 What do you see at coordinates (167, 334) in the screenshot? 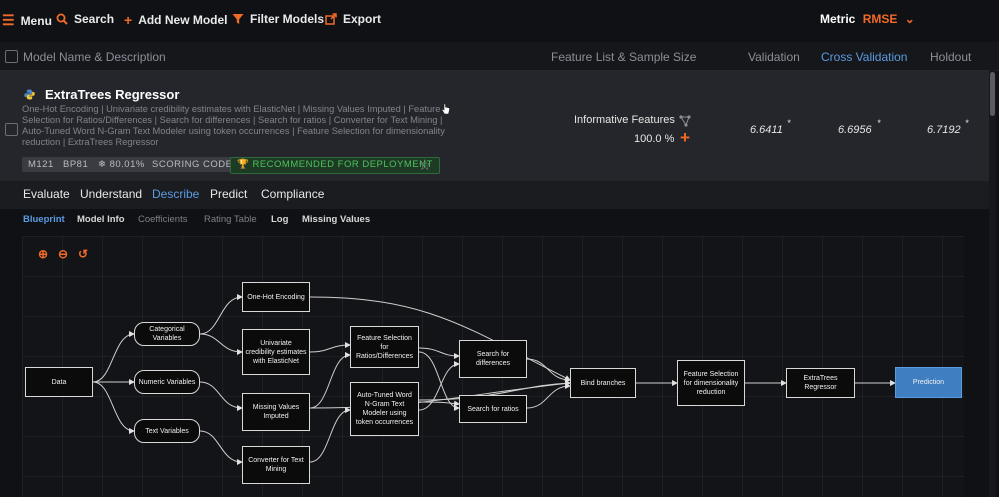
I see `node-categorical-variables: Categorical Variables` at bounding box center [167, 334].